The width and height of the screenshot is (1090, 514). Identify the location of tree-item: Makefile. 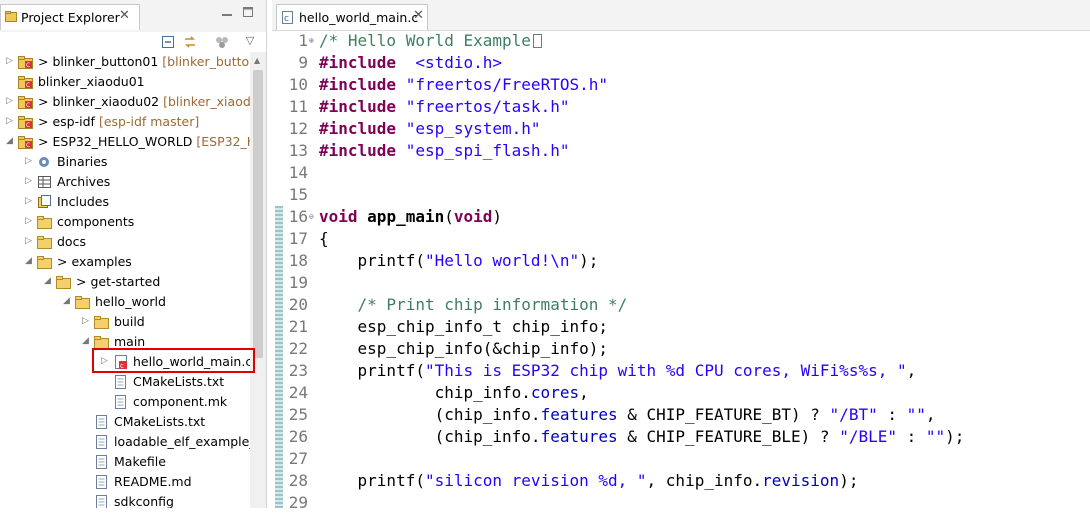
(125, 462).